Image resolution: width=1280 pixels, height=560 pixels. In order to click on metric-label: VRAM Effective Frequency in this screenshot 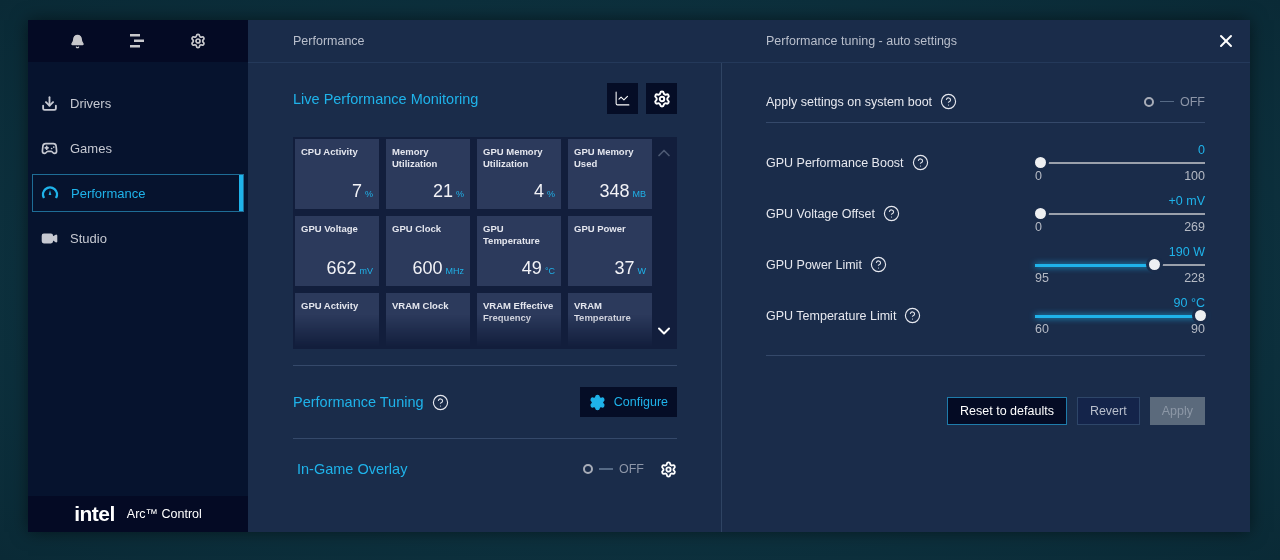, I will do `click(519, 312)`.